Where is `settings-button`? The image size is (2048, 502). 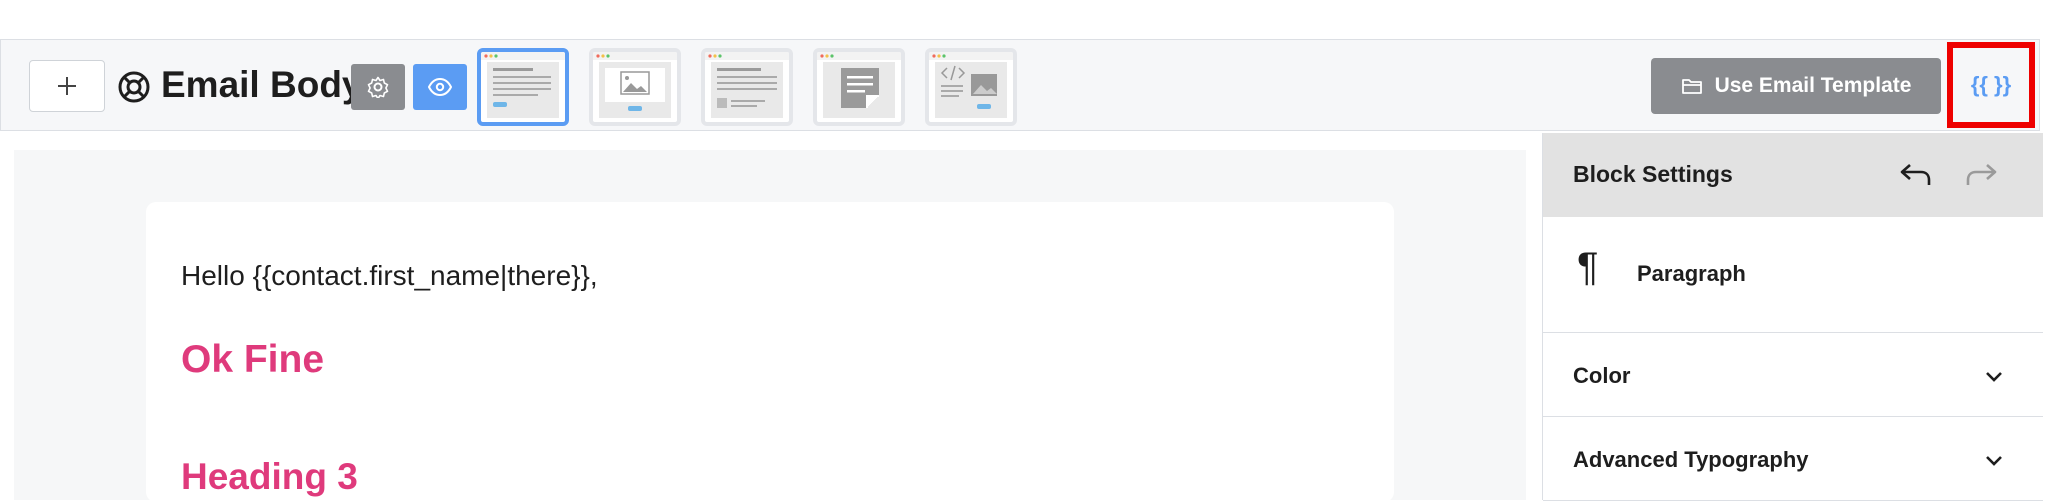
settings-button is located at coordinates (378, 87).